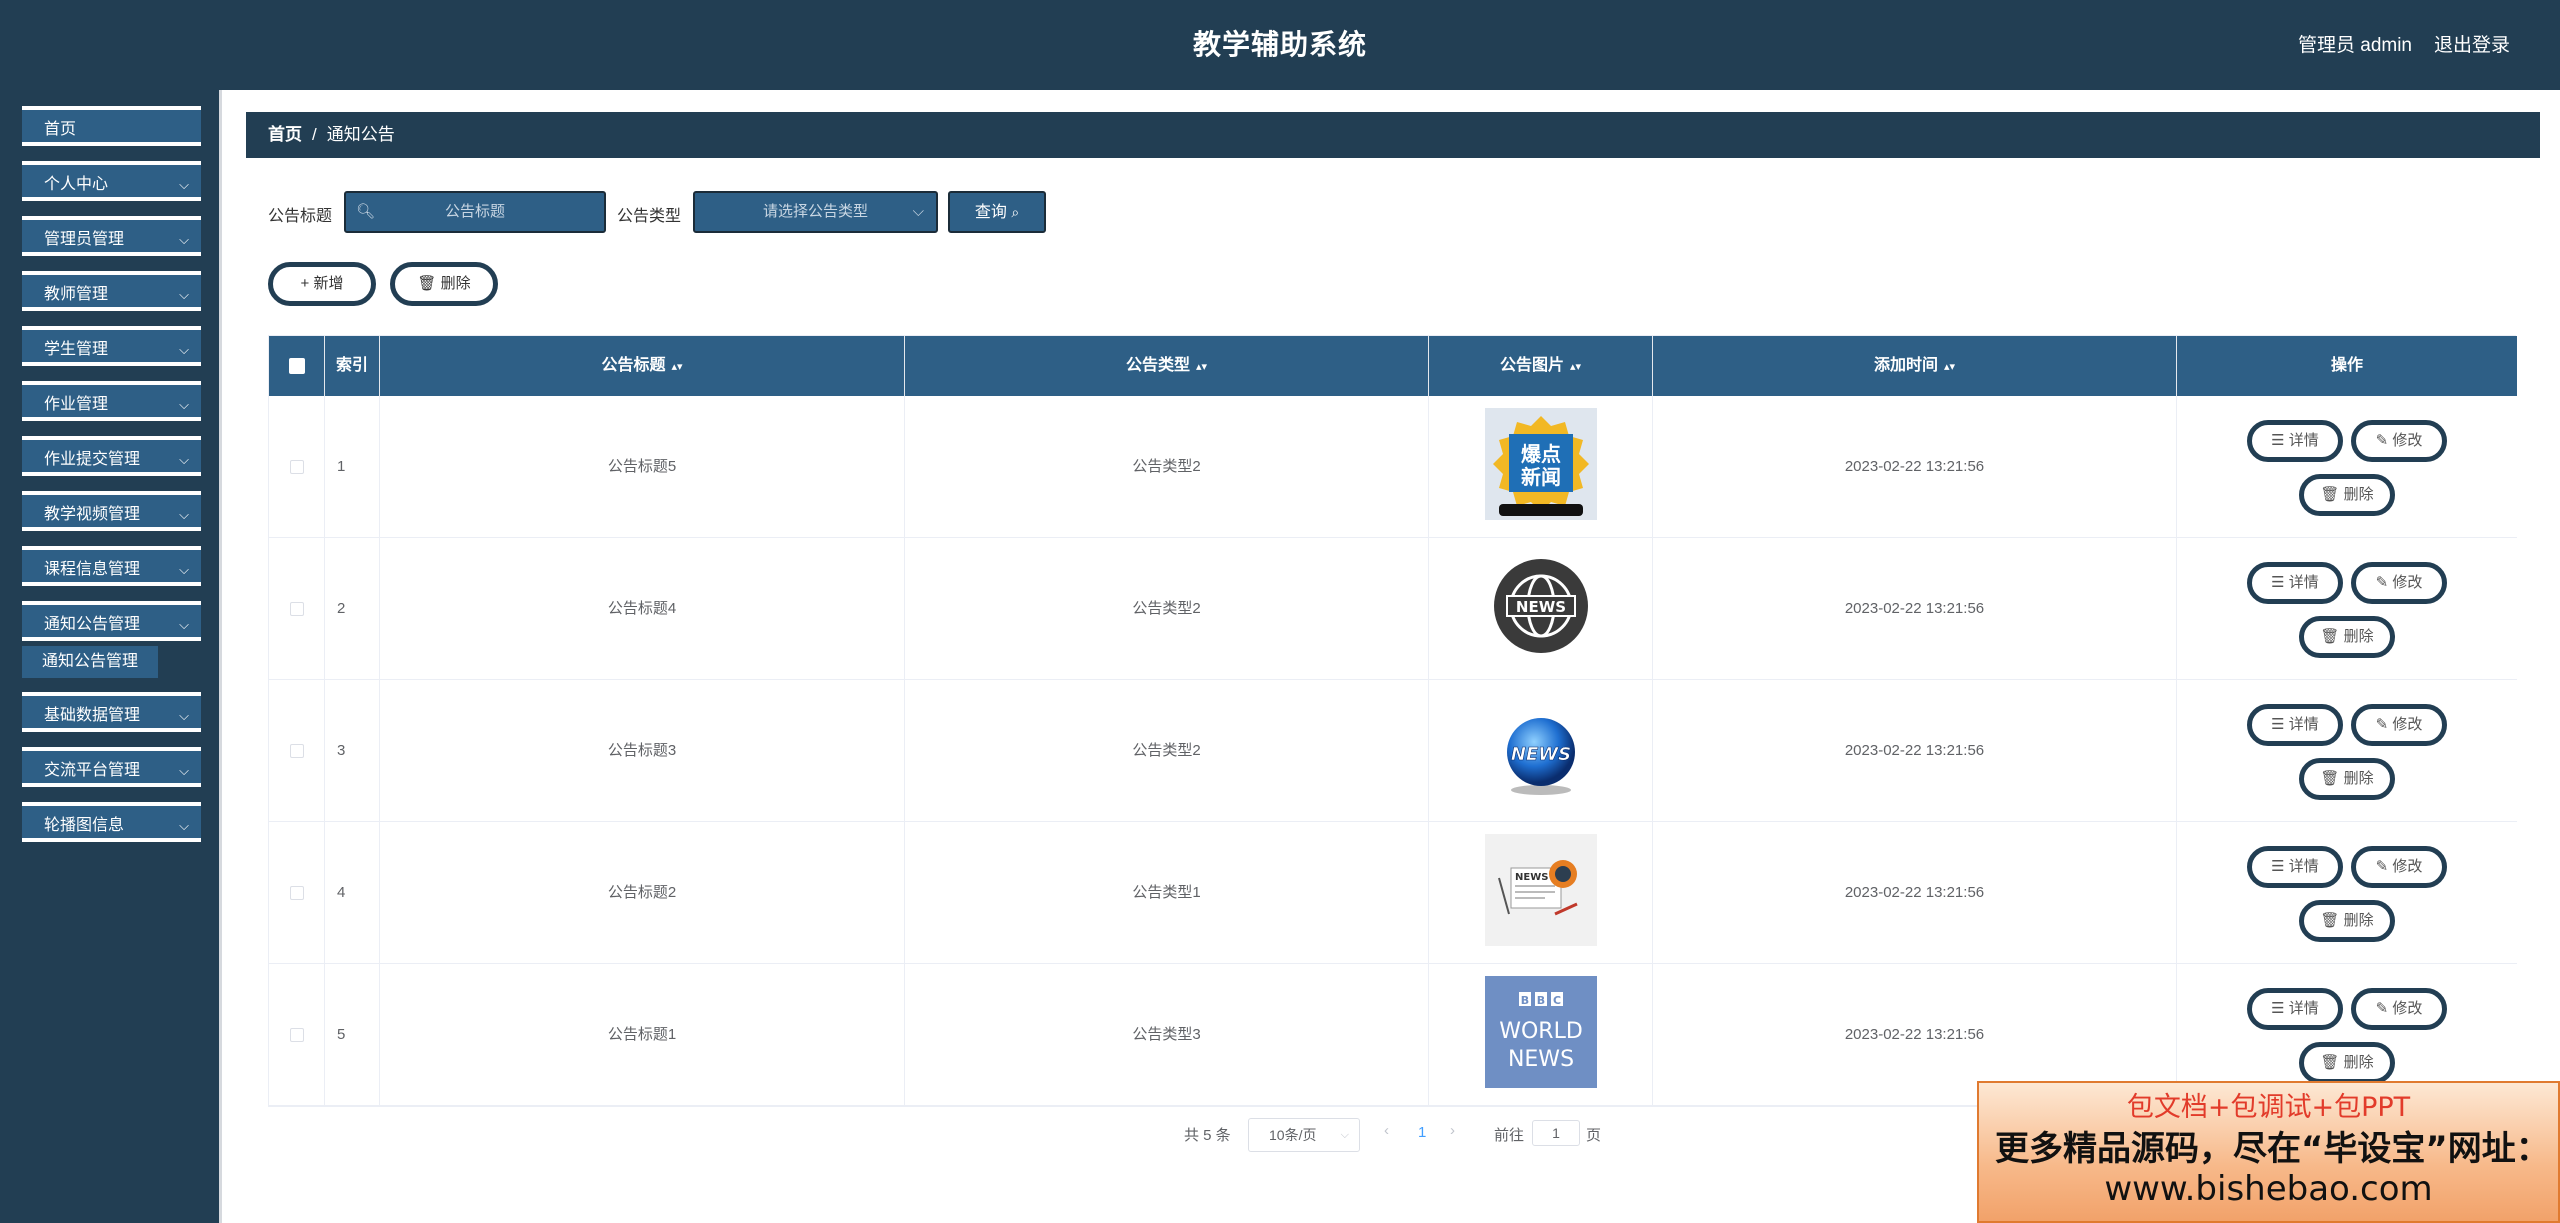  I want to click on sidebar-item-label: 课程信息管理, so click(92, 569).